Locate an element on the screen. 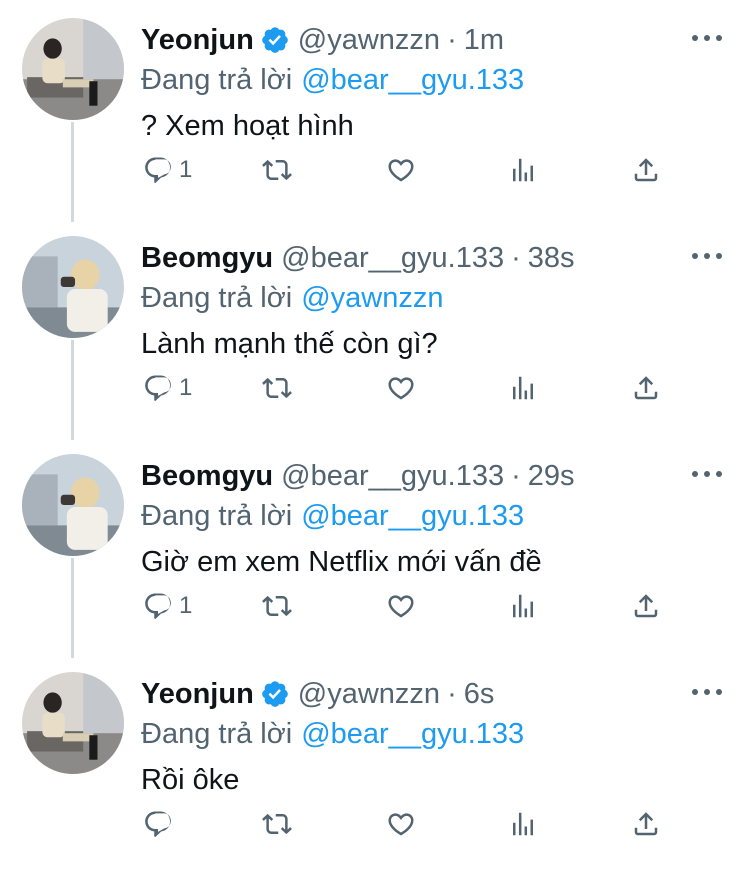 The height and width of the screenshot is (869, 750). timestamp: 38s is located at coordinates (551, 258).